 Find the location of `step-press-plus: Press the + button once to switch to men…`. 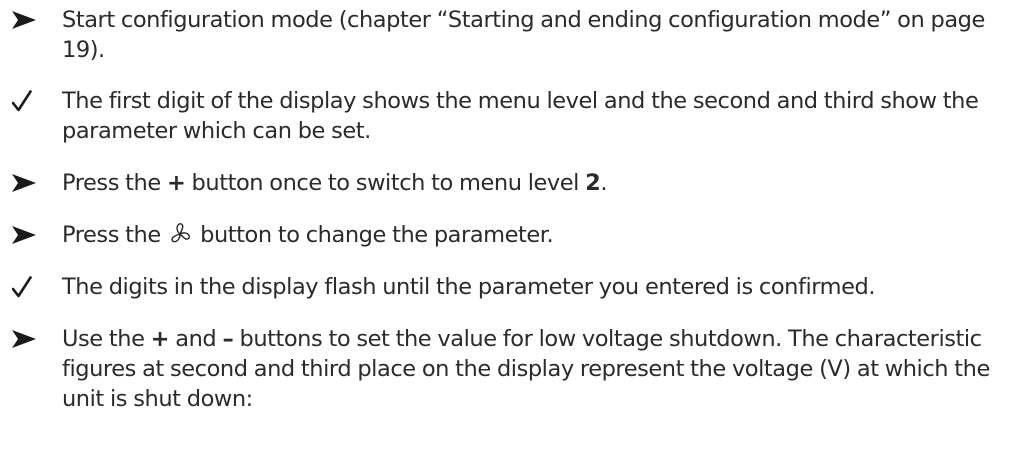

step-press-plus: Press the + button once to switch to men… is located at coordinates (512, 183).